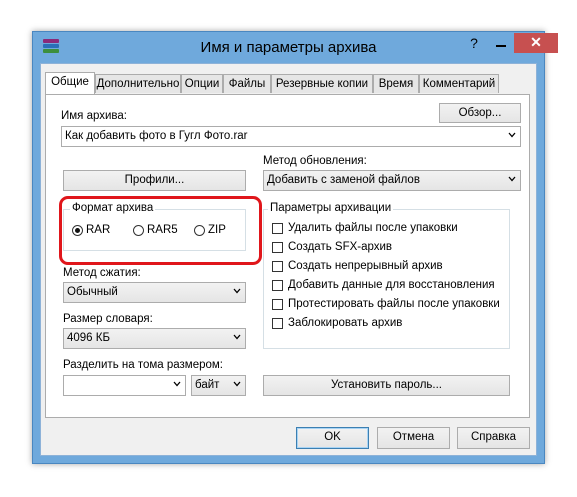  Describe the element at coordinates (291, 136) in the screenshot. I see `archive-name-combobox: Как добавить фото в Гугл Фото.rar` at that location.